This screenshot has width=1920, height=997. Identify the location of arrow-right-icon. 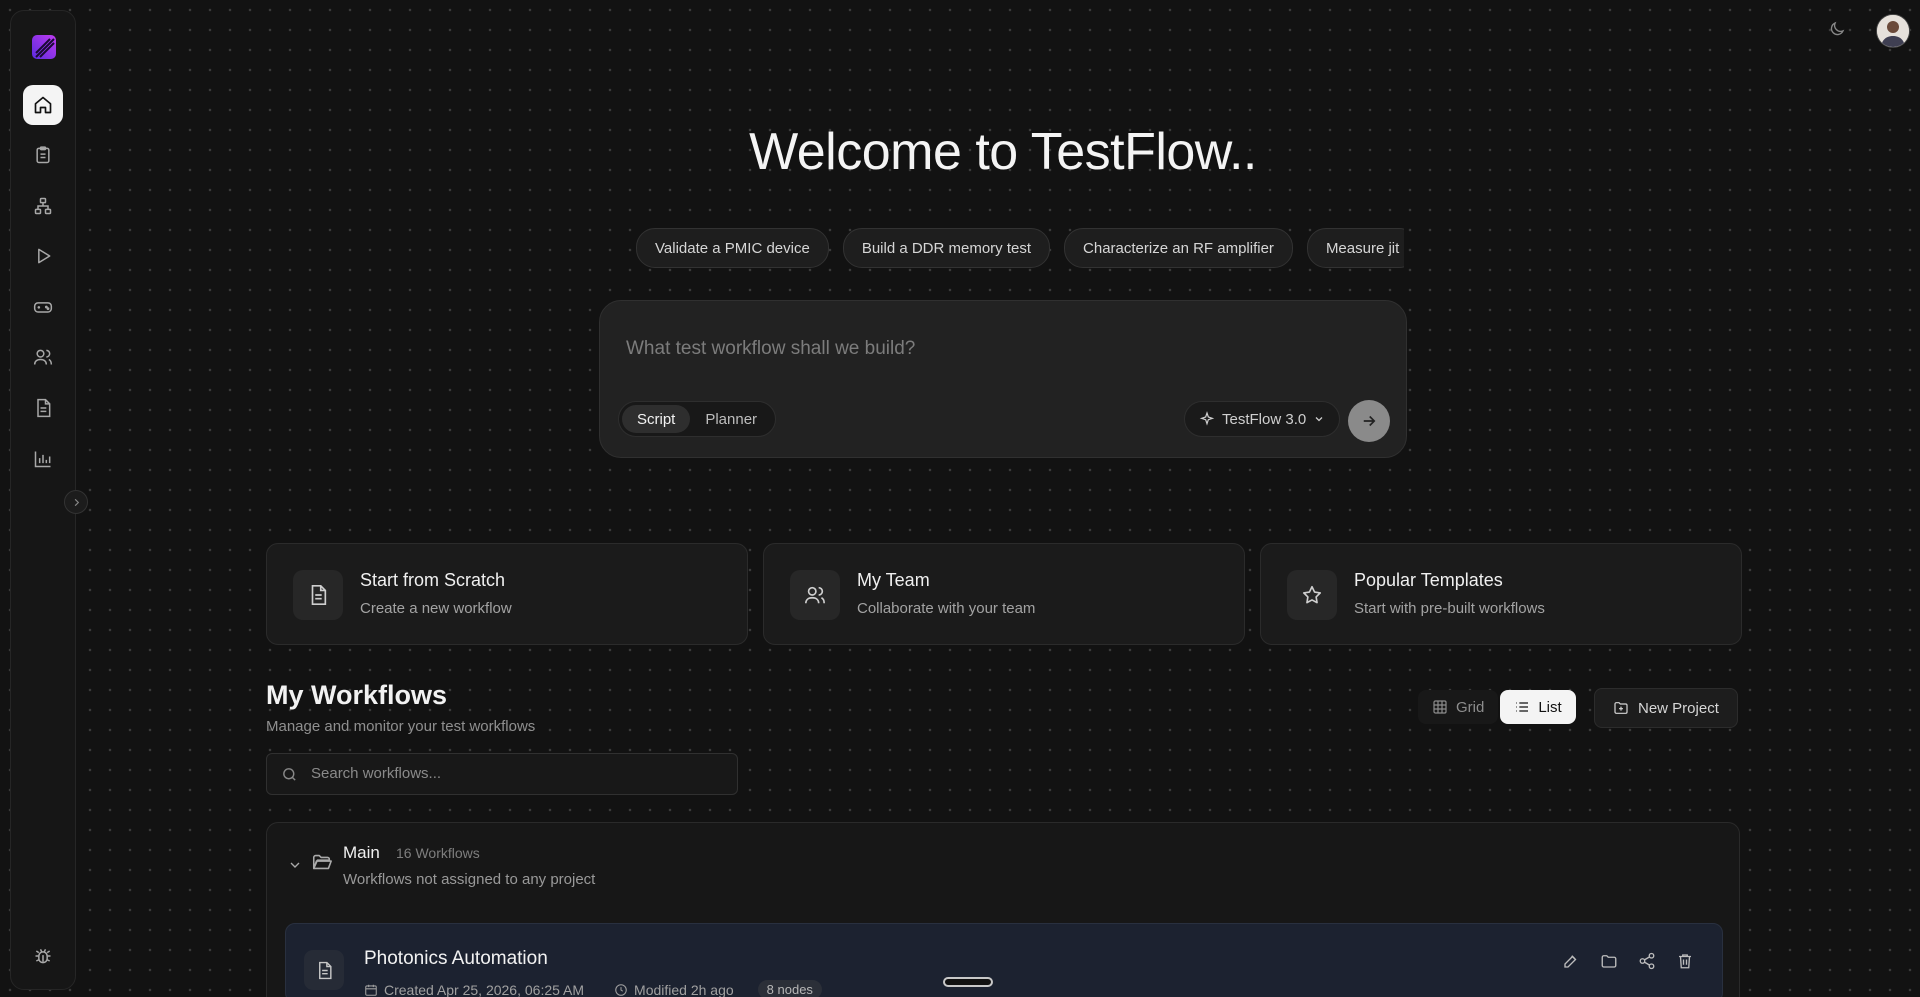
(1369, 421).